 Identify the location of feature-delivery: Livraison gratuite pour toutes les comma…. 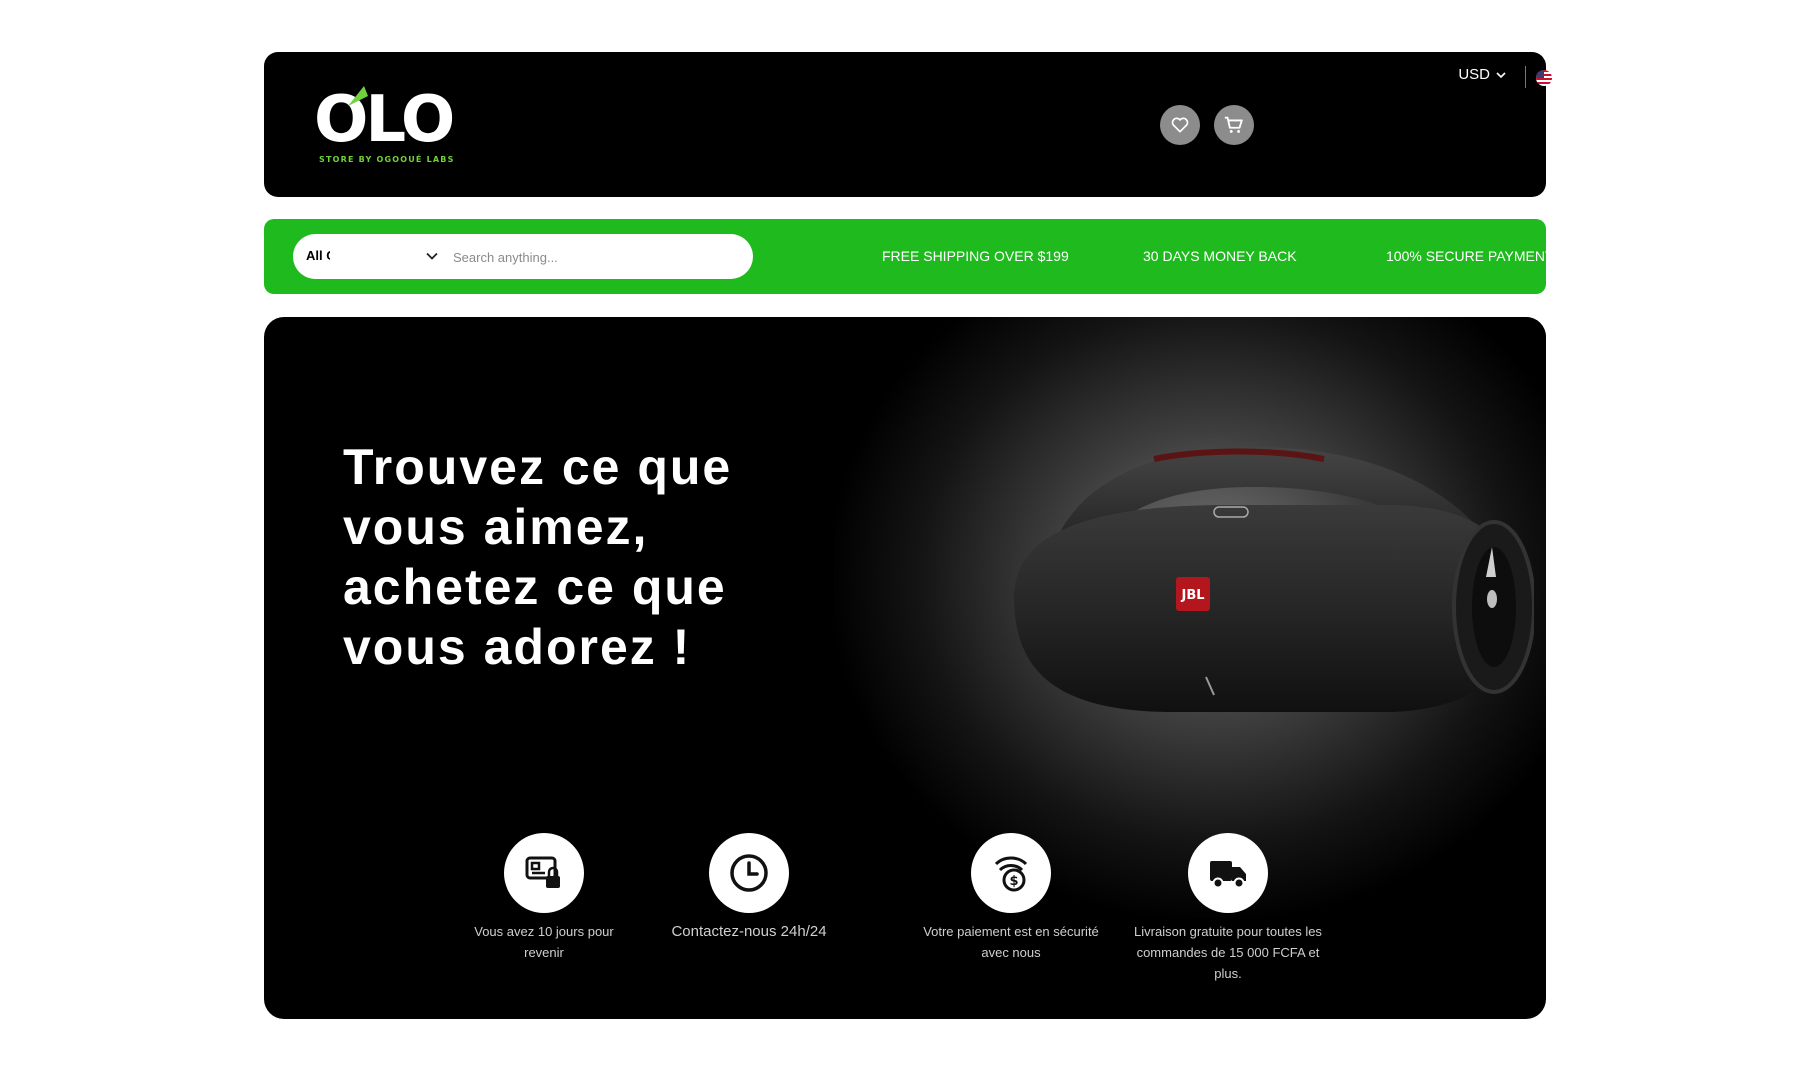
(1228, 908).